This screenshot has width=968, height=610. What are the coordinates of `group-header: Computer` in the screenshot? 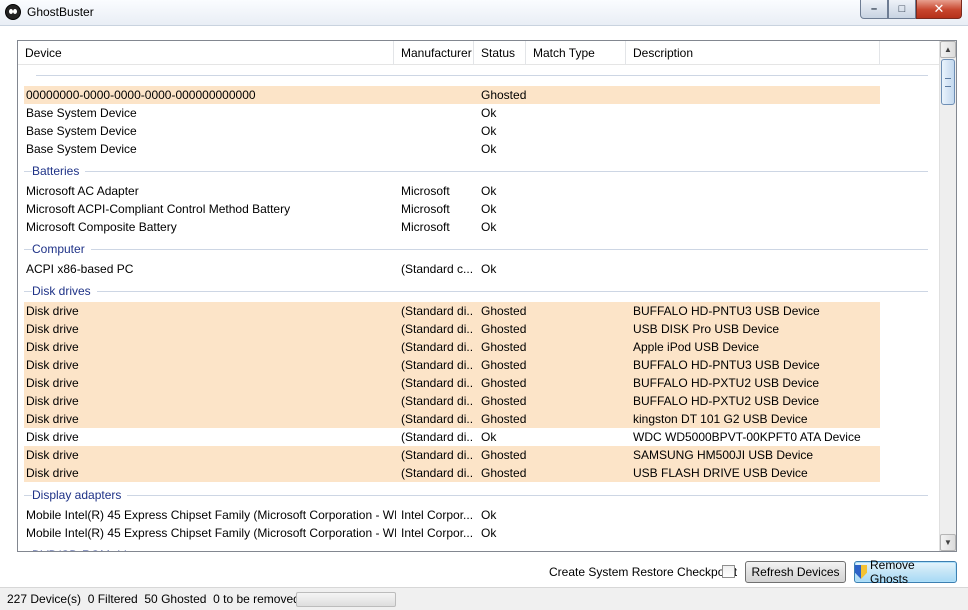 It's located at (476, 249).